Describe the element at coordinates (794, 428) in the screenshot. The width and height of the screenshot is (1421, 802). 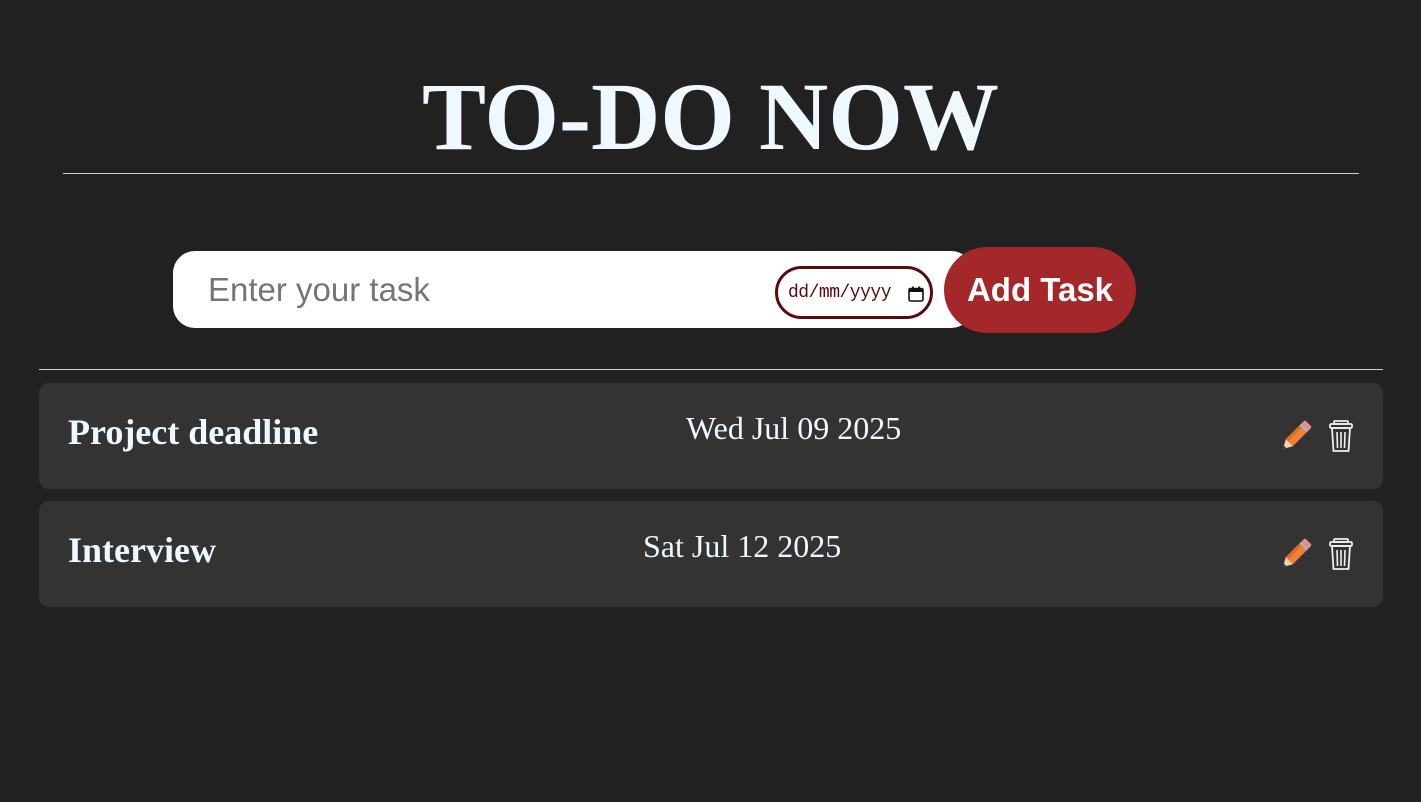
I see `task-date: Wed Jul 09 2025` at that location.